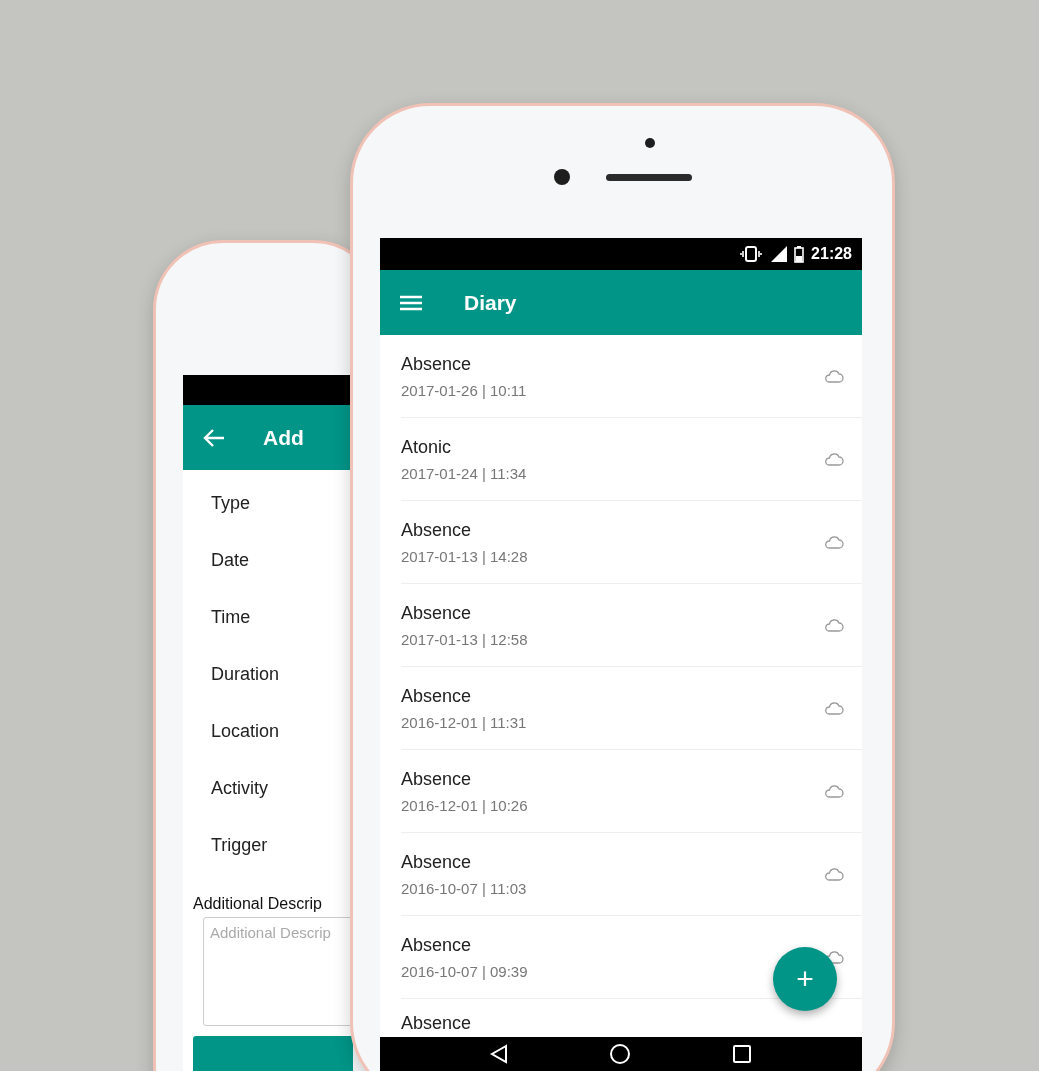  I want to click on field-label: Date, so click(282, 560).